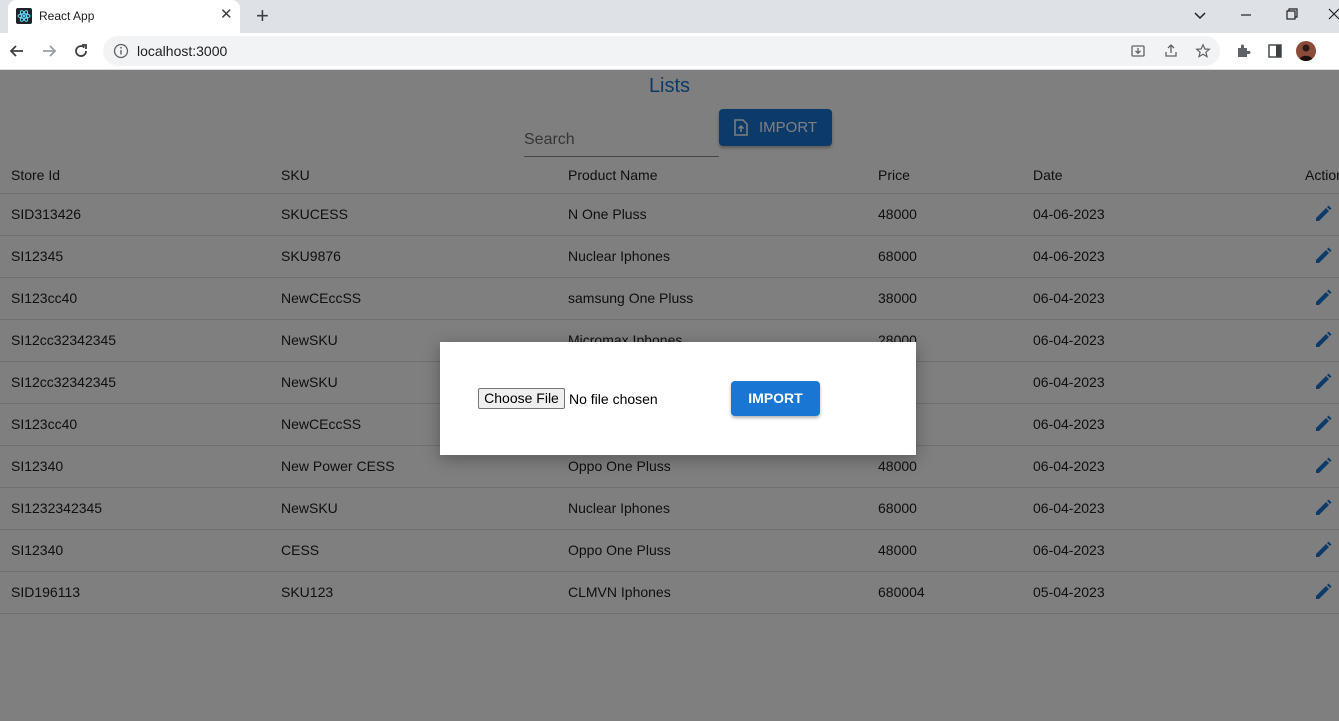 This screenshot has height=721, width=1339. Describe the element at coordinates (1171, 51) in the screenshot. I see `share-icon` at that location.